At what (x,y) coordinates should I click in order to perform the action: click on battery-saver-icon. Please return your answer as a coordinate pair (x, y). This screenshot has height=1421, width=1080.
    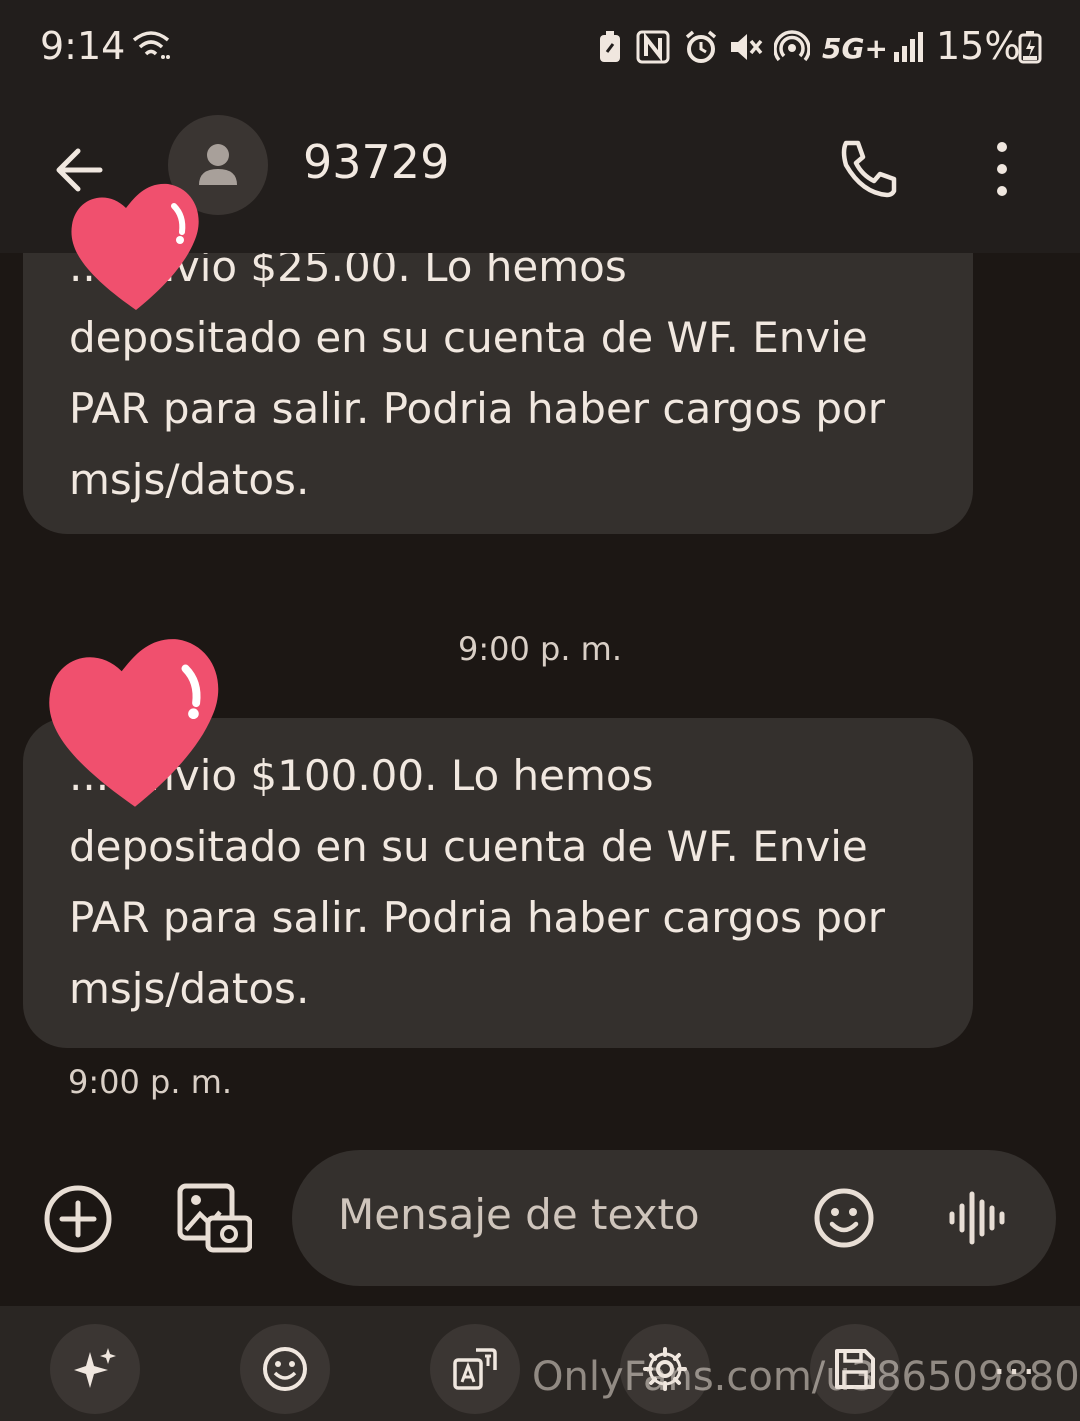
    Looking at the image, I should click on (610, 46).